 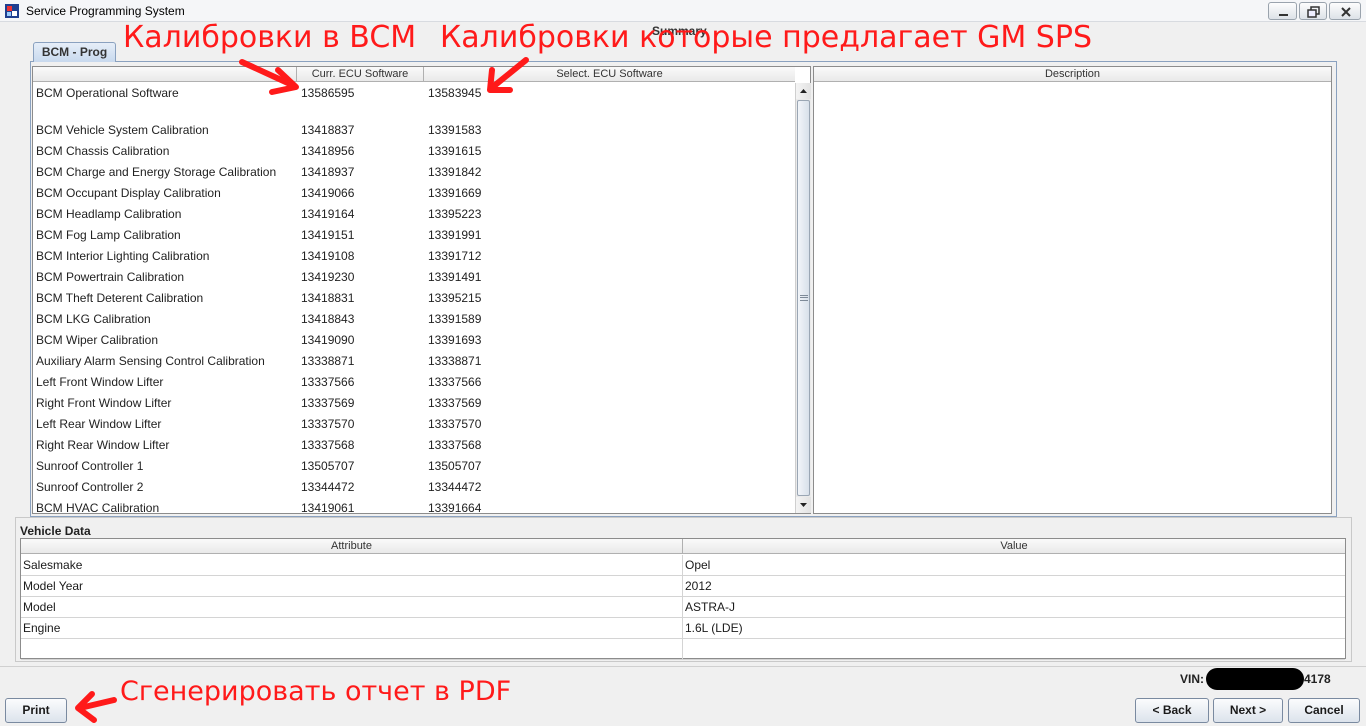 What do you see at coordinates (455, 256) in the screenshot?
I see `selected-software-cell: 13391712` at bounding box center [455, 256].